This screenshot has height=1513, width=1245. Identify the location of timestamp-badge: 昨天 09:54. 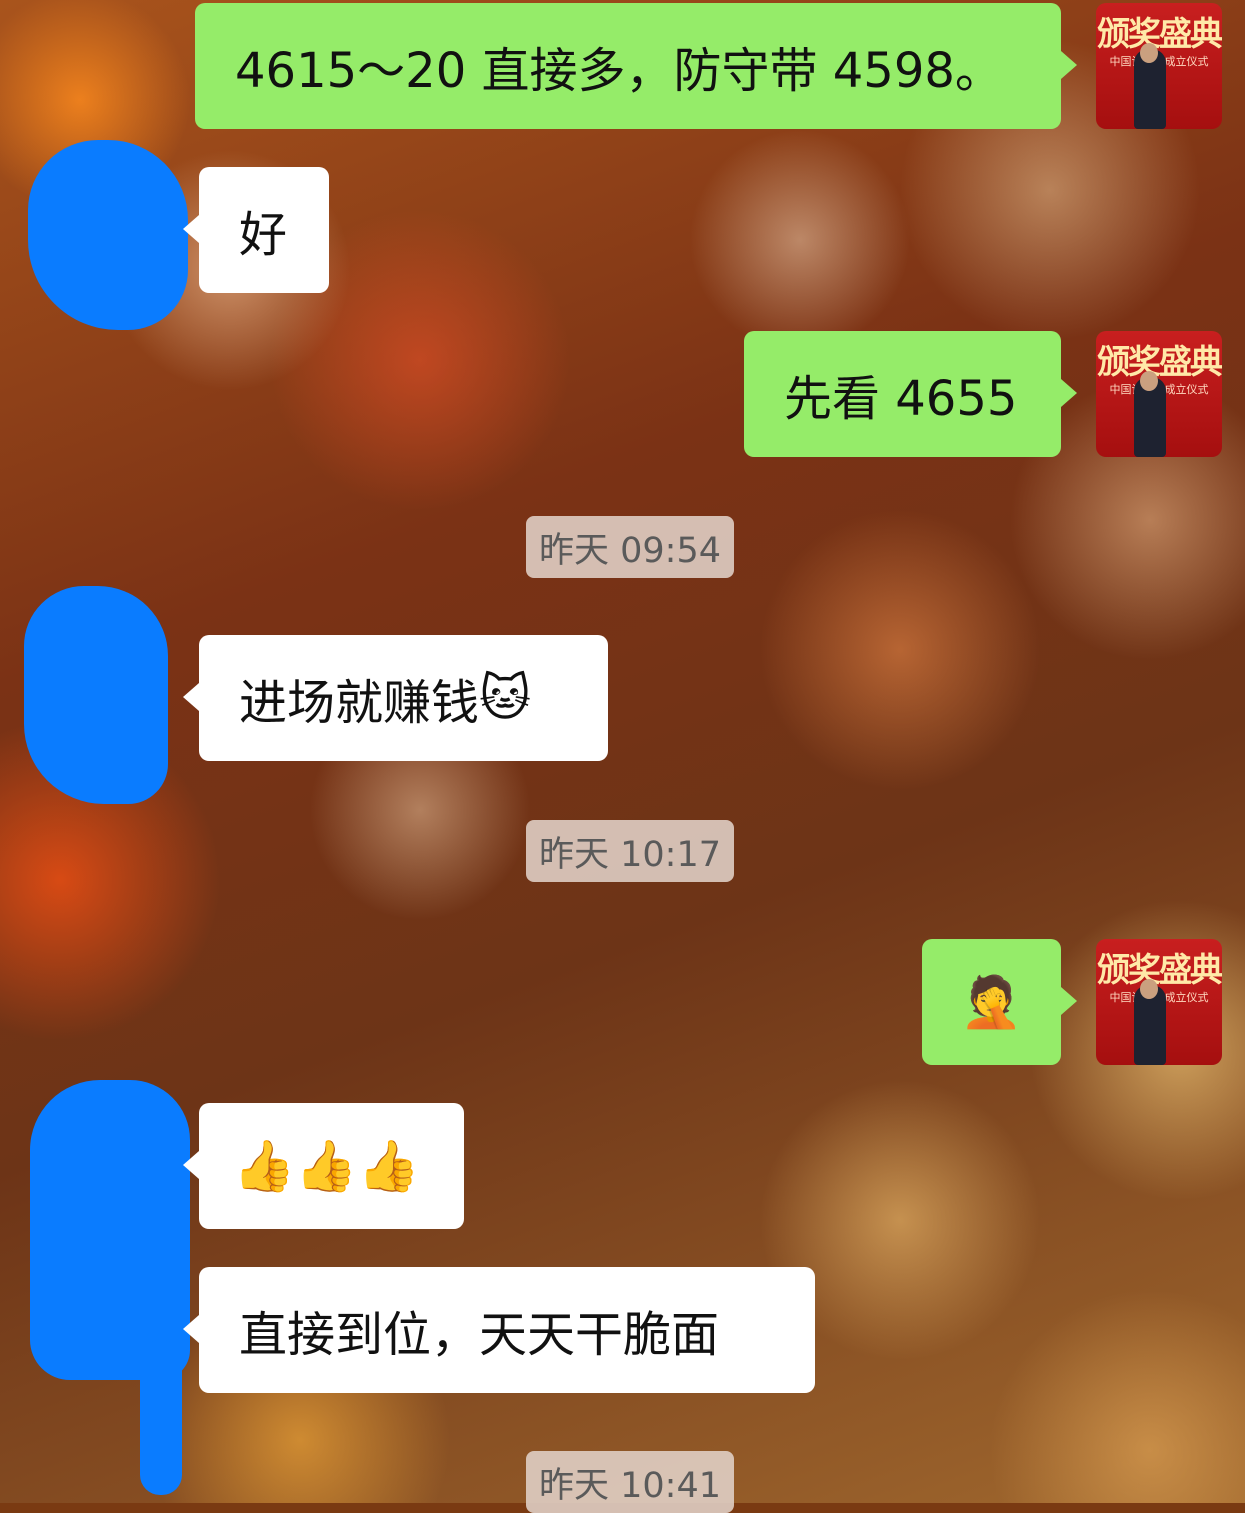
(630, 547).